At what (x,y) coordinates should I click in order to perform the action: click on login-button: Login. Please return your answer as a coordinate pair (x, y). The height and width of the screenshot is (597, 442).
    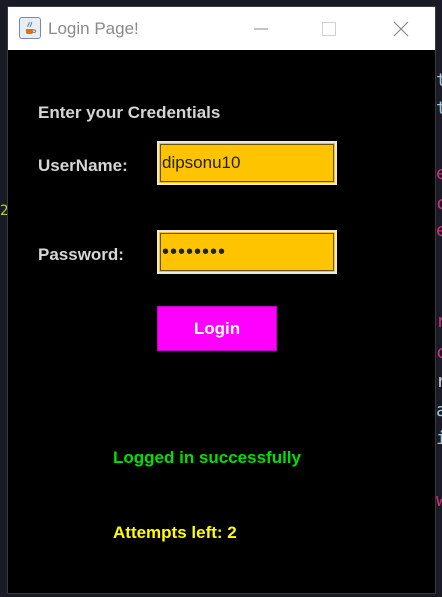
    Looking at the image, I should click on (217, 328).